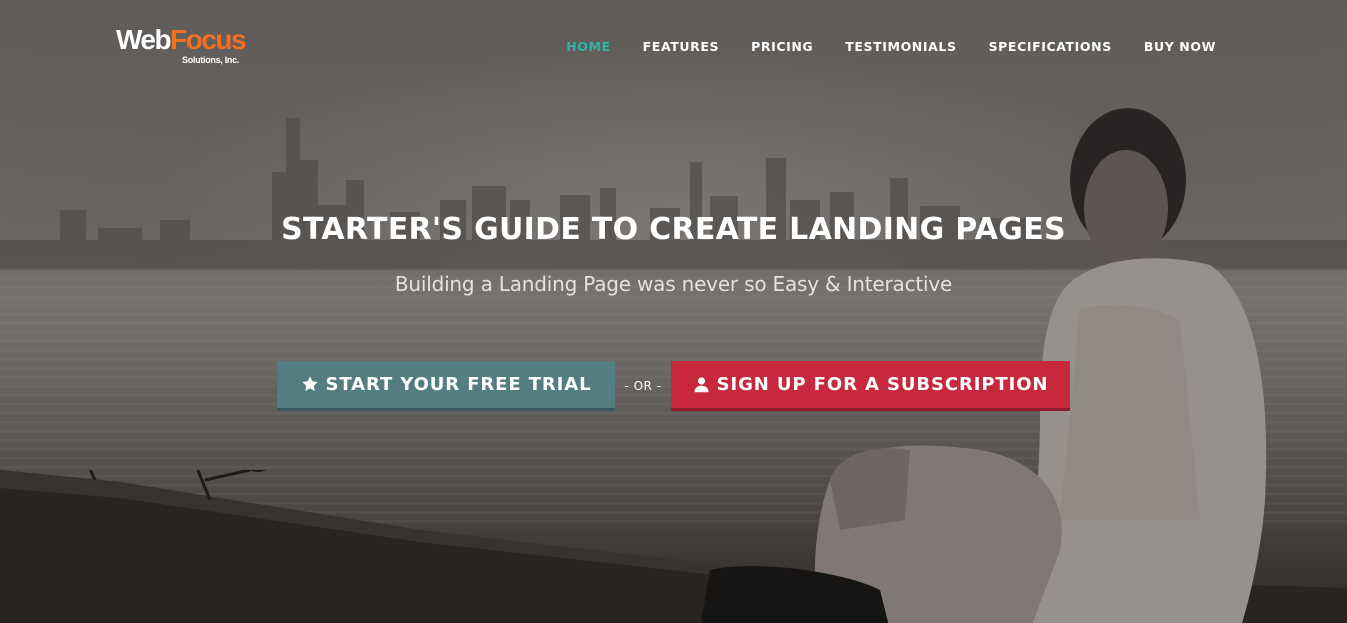 The image size is (1347, 623). What do you see at coordinates (701, 384) in the screenshot?
I see `user-icon` at bounding box center [701, 384].